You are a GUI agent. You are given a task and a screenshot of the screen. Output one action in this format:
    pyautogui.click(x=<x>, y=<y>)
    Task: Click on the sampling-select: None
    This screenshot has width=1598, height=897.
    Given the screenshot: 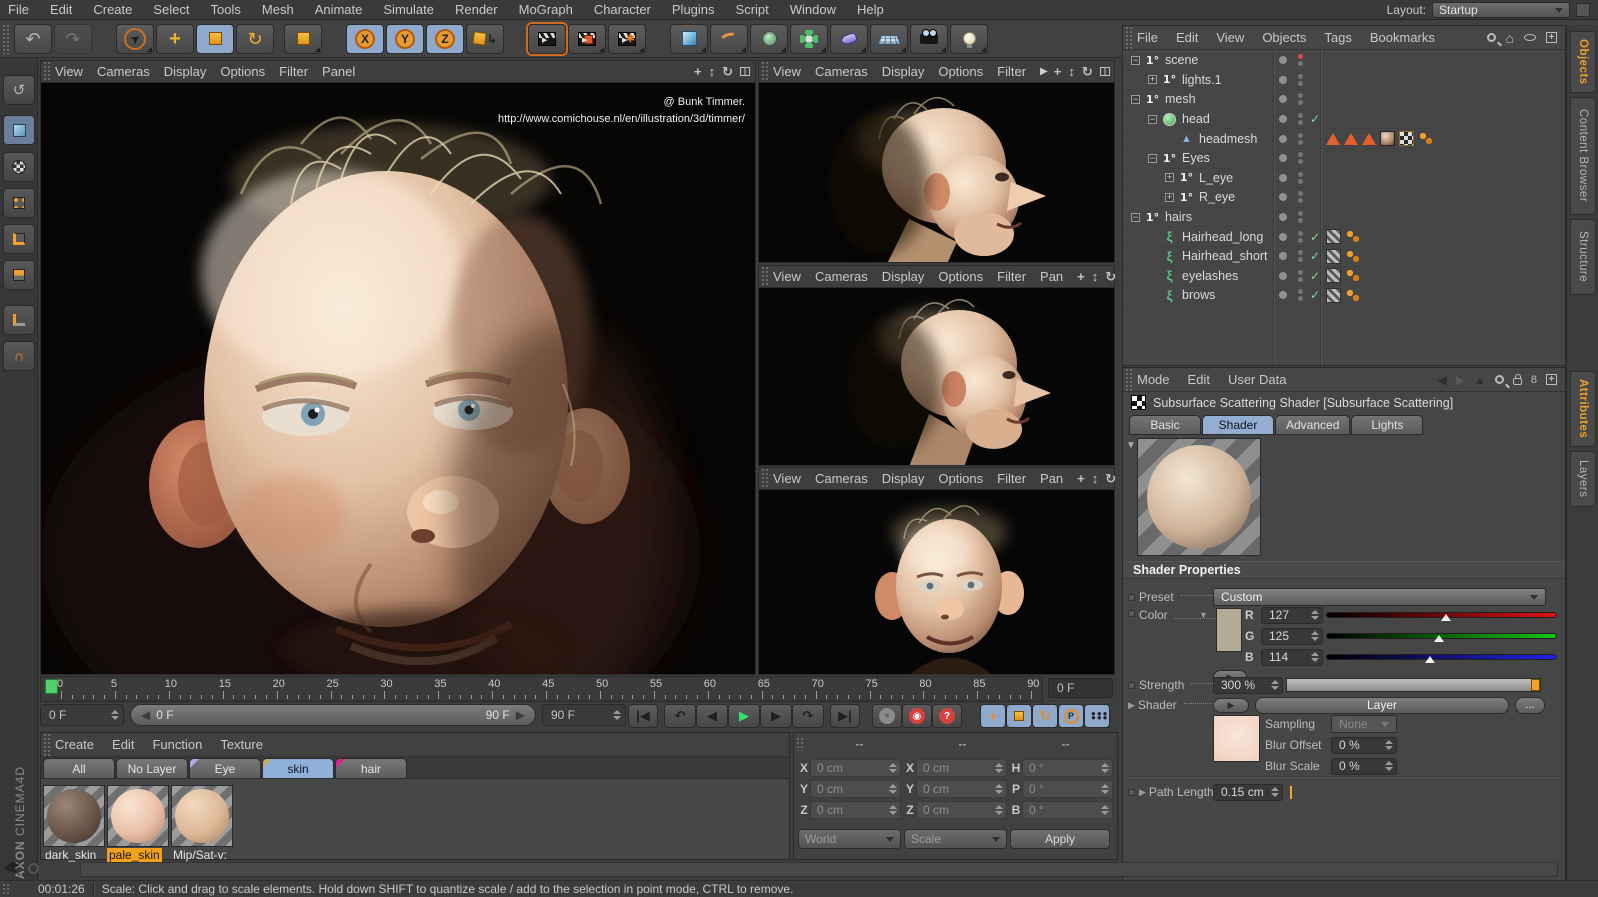 What is the action you would take?
    pyautogui.click(x=1364, y=724)
    